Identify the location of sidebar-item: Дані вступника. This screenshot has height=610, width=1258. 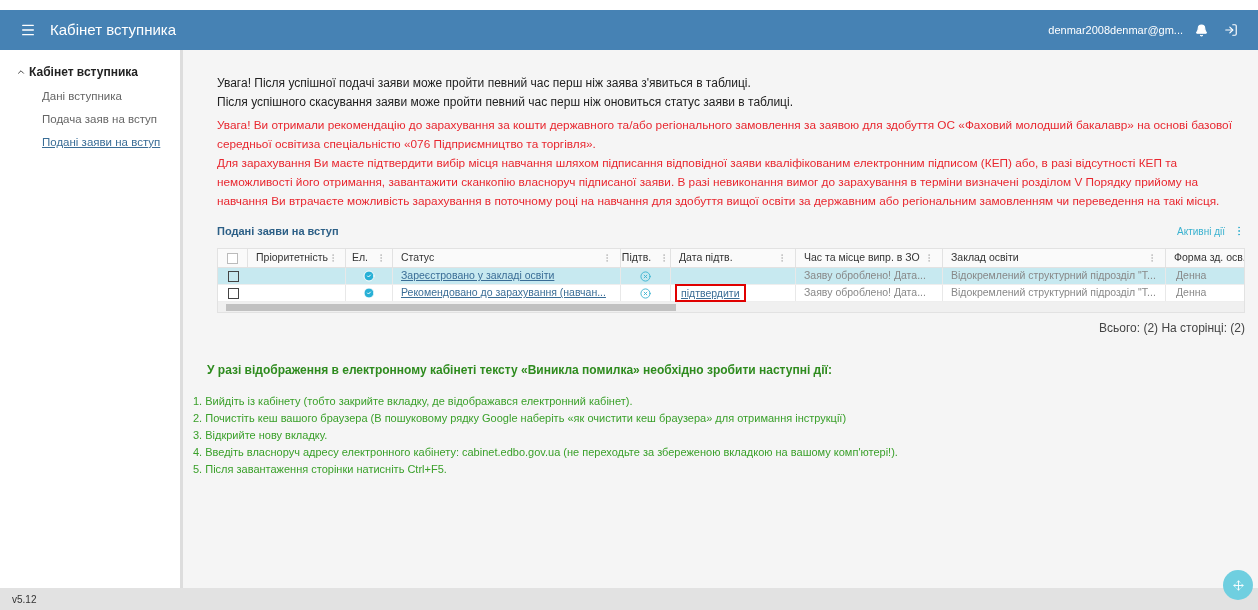
(111, 96).